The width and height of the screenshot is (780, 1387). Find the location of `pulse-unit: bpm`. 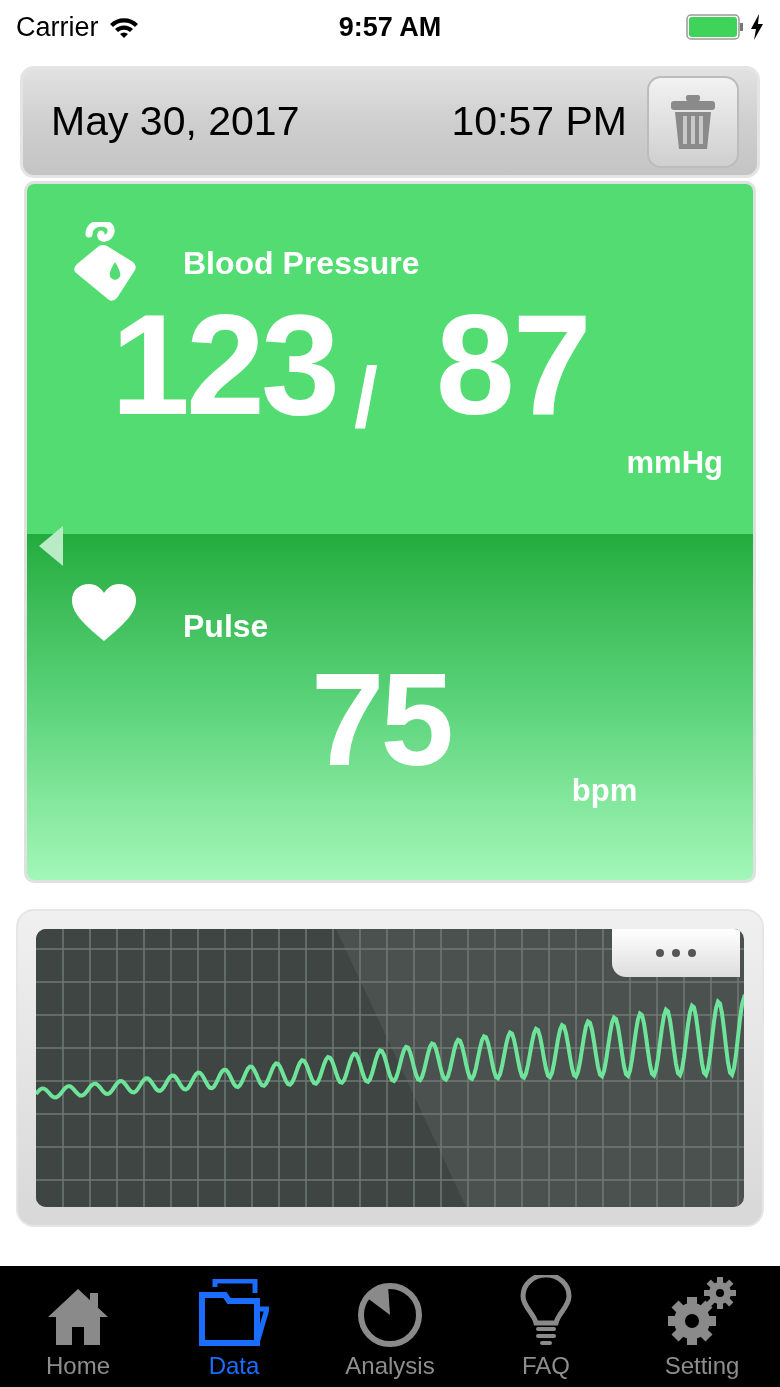

pulse-unit: bpm is located at coordinates (604, 790).